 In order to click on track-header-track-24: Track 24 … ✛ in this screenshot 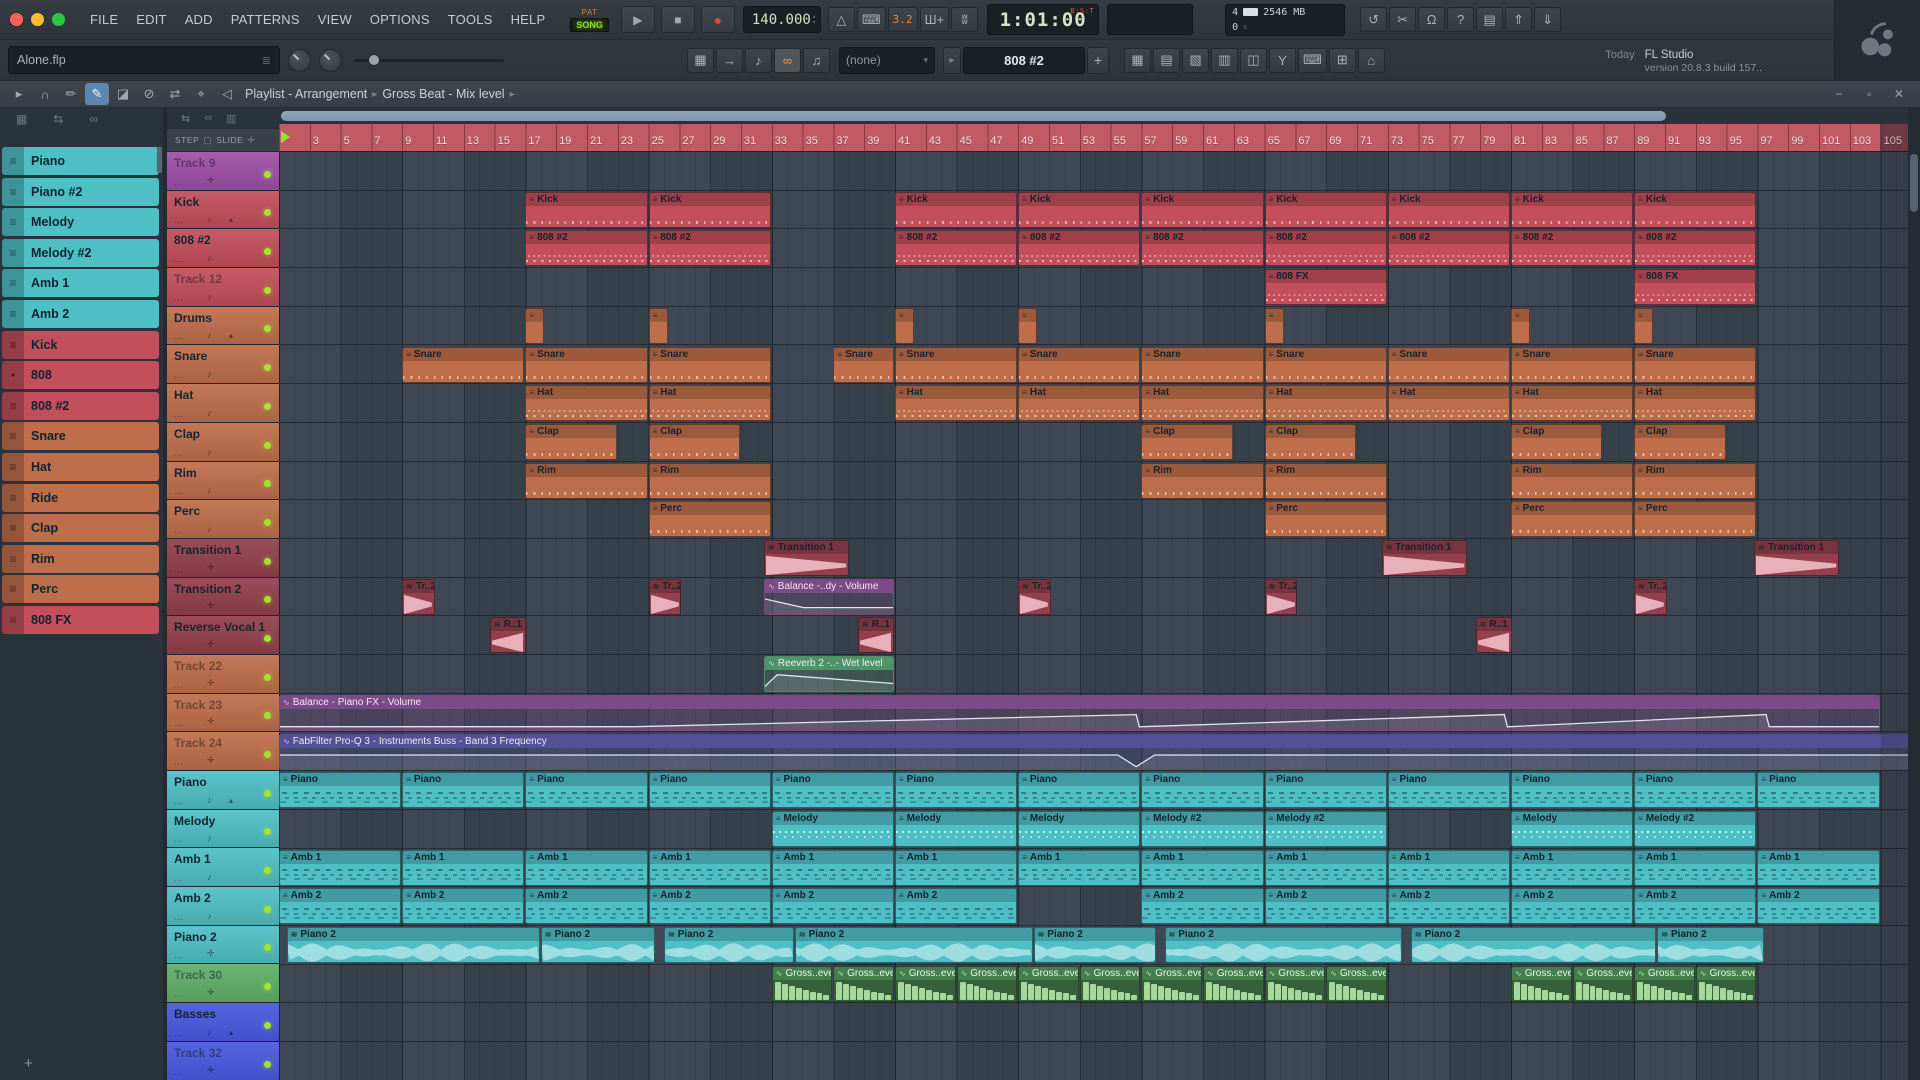, I will do `click(223, 751)`.